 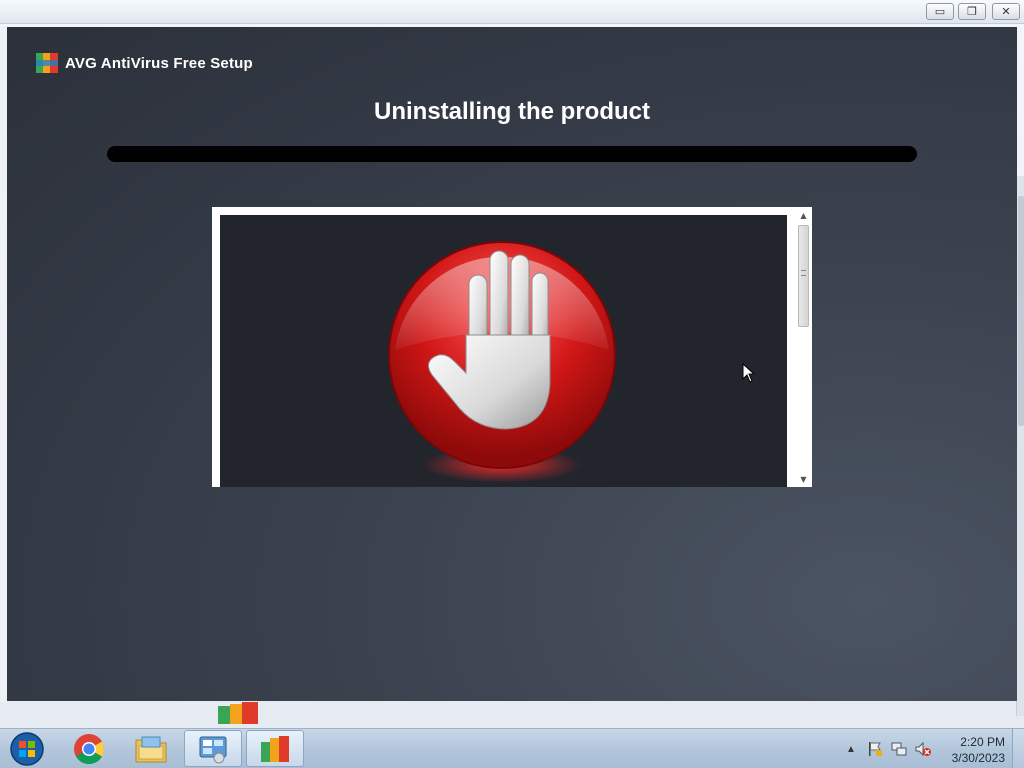 I want to click on mouse-cursor-icon, so click(x=749, y=373).